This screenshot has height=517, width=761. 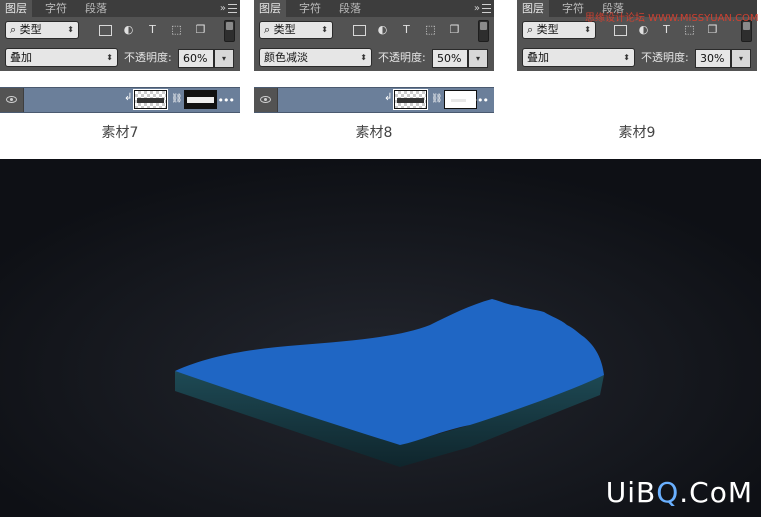 What do you see at coordinates (679, 492) in the screenshot?
I see `brand-logo: UiBQ.CoM` at bounding box center [679, 492].